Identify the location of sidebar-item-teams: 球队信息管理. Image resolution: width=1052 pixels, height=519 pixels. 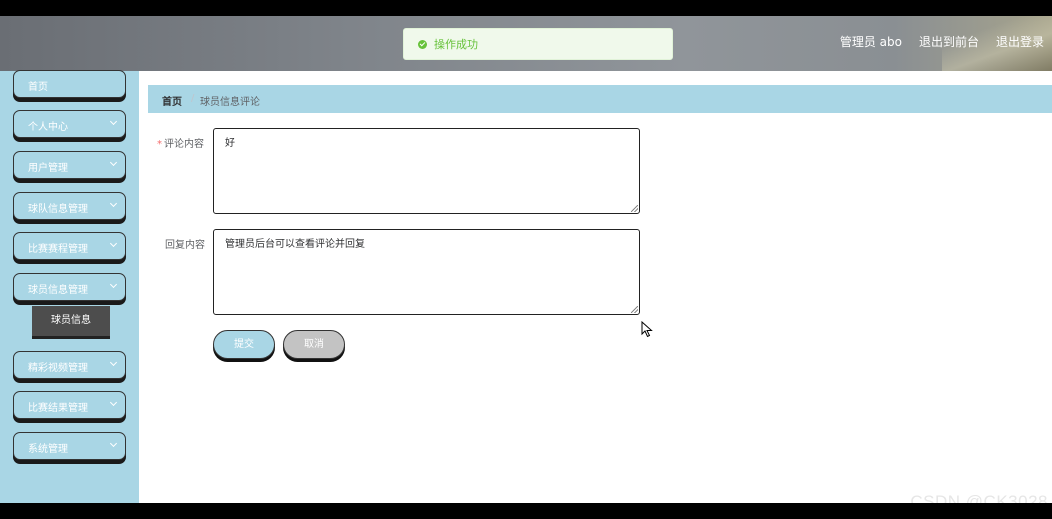
(69, 206).